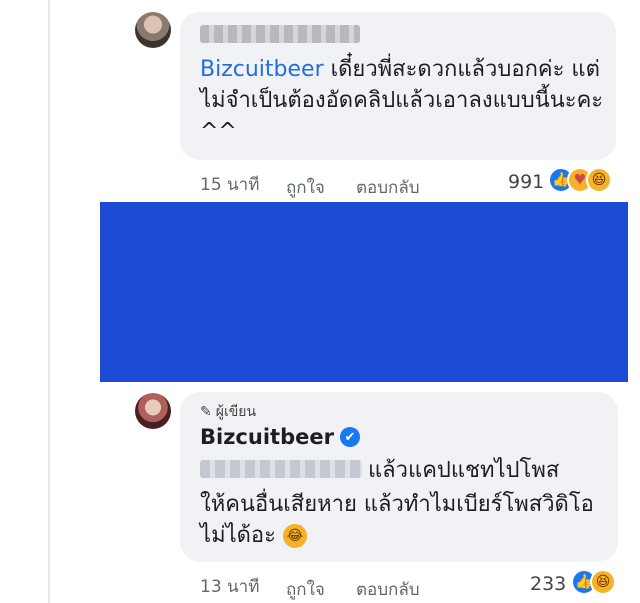  I want to click on reaction-count: 991, so click(526, 182).